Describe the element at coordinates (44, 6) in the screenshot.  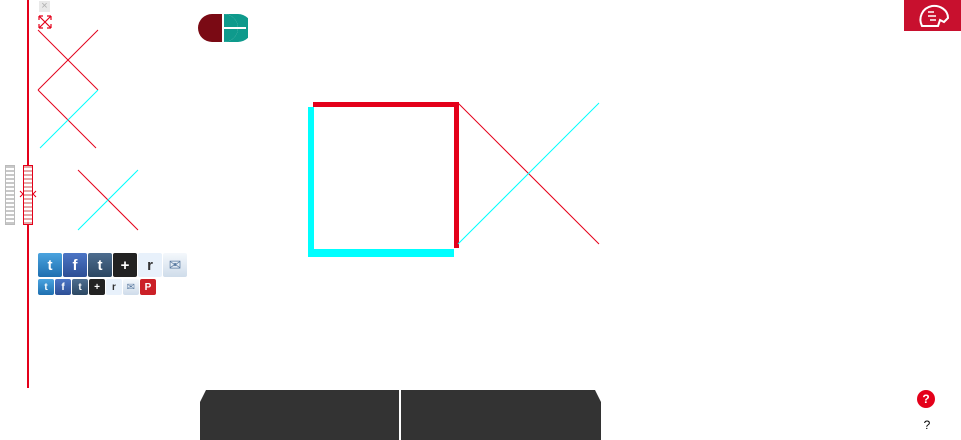
I see `close-icon: ×` at that location.